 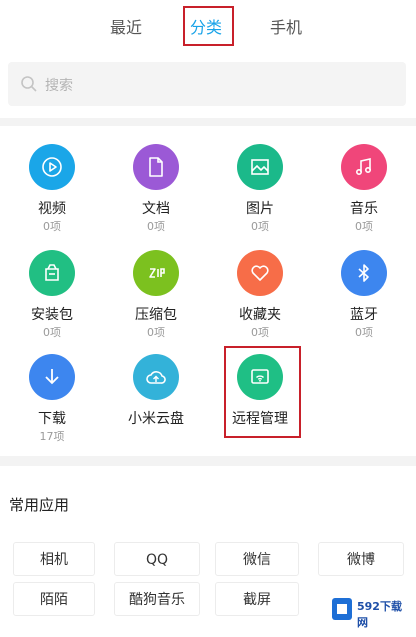 What do you see at coordinates (52, 406) in the screenshot?
I see `category-download: 下载 17项` at bounding box center [52, 406].